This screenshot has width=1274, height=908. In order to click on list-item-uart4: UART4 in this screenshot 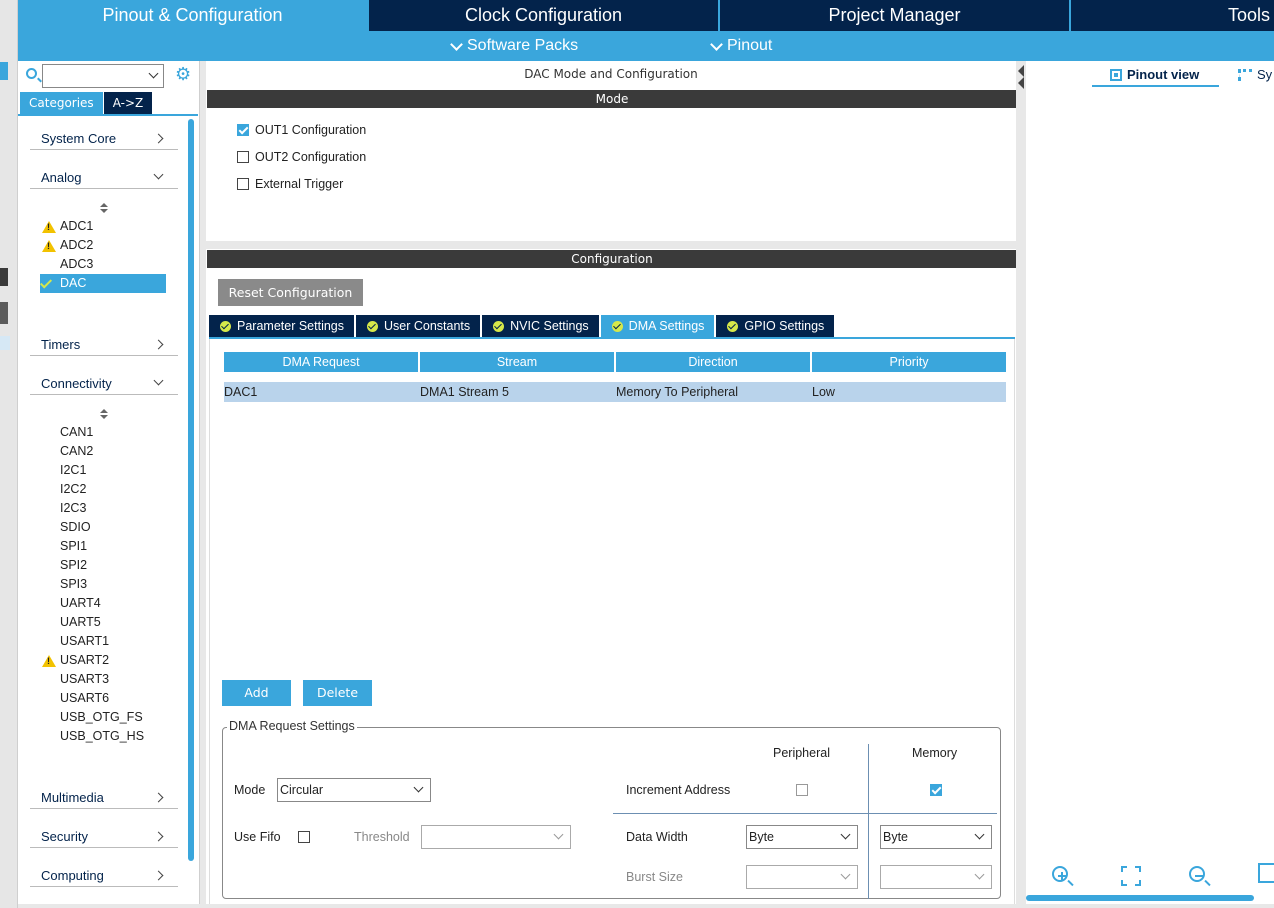, I will do `click(103, 603)`.